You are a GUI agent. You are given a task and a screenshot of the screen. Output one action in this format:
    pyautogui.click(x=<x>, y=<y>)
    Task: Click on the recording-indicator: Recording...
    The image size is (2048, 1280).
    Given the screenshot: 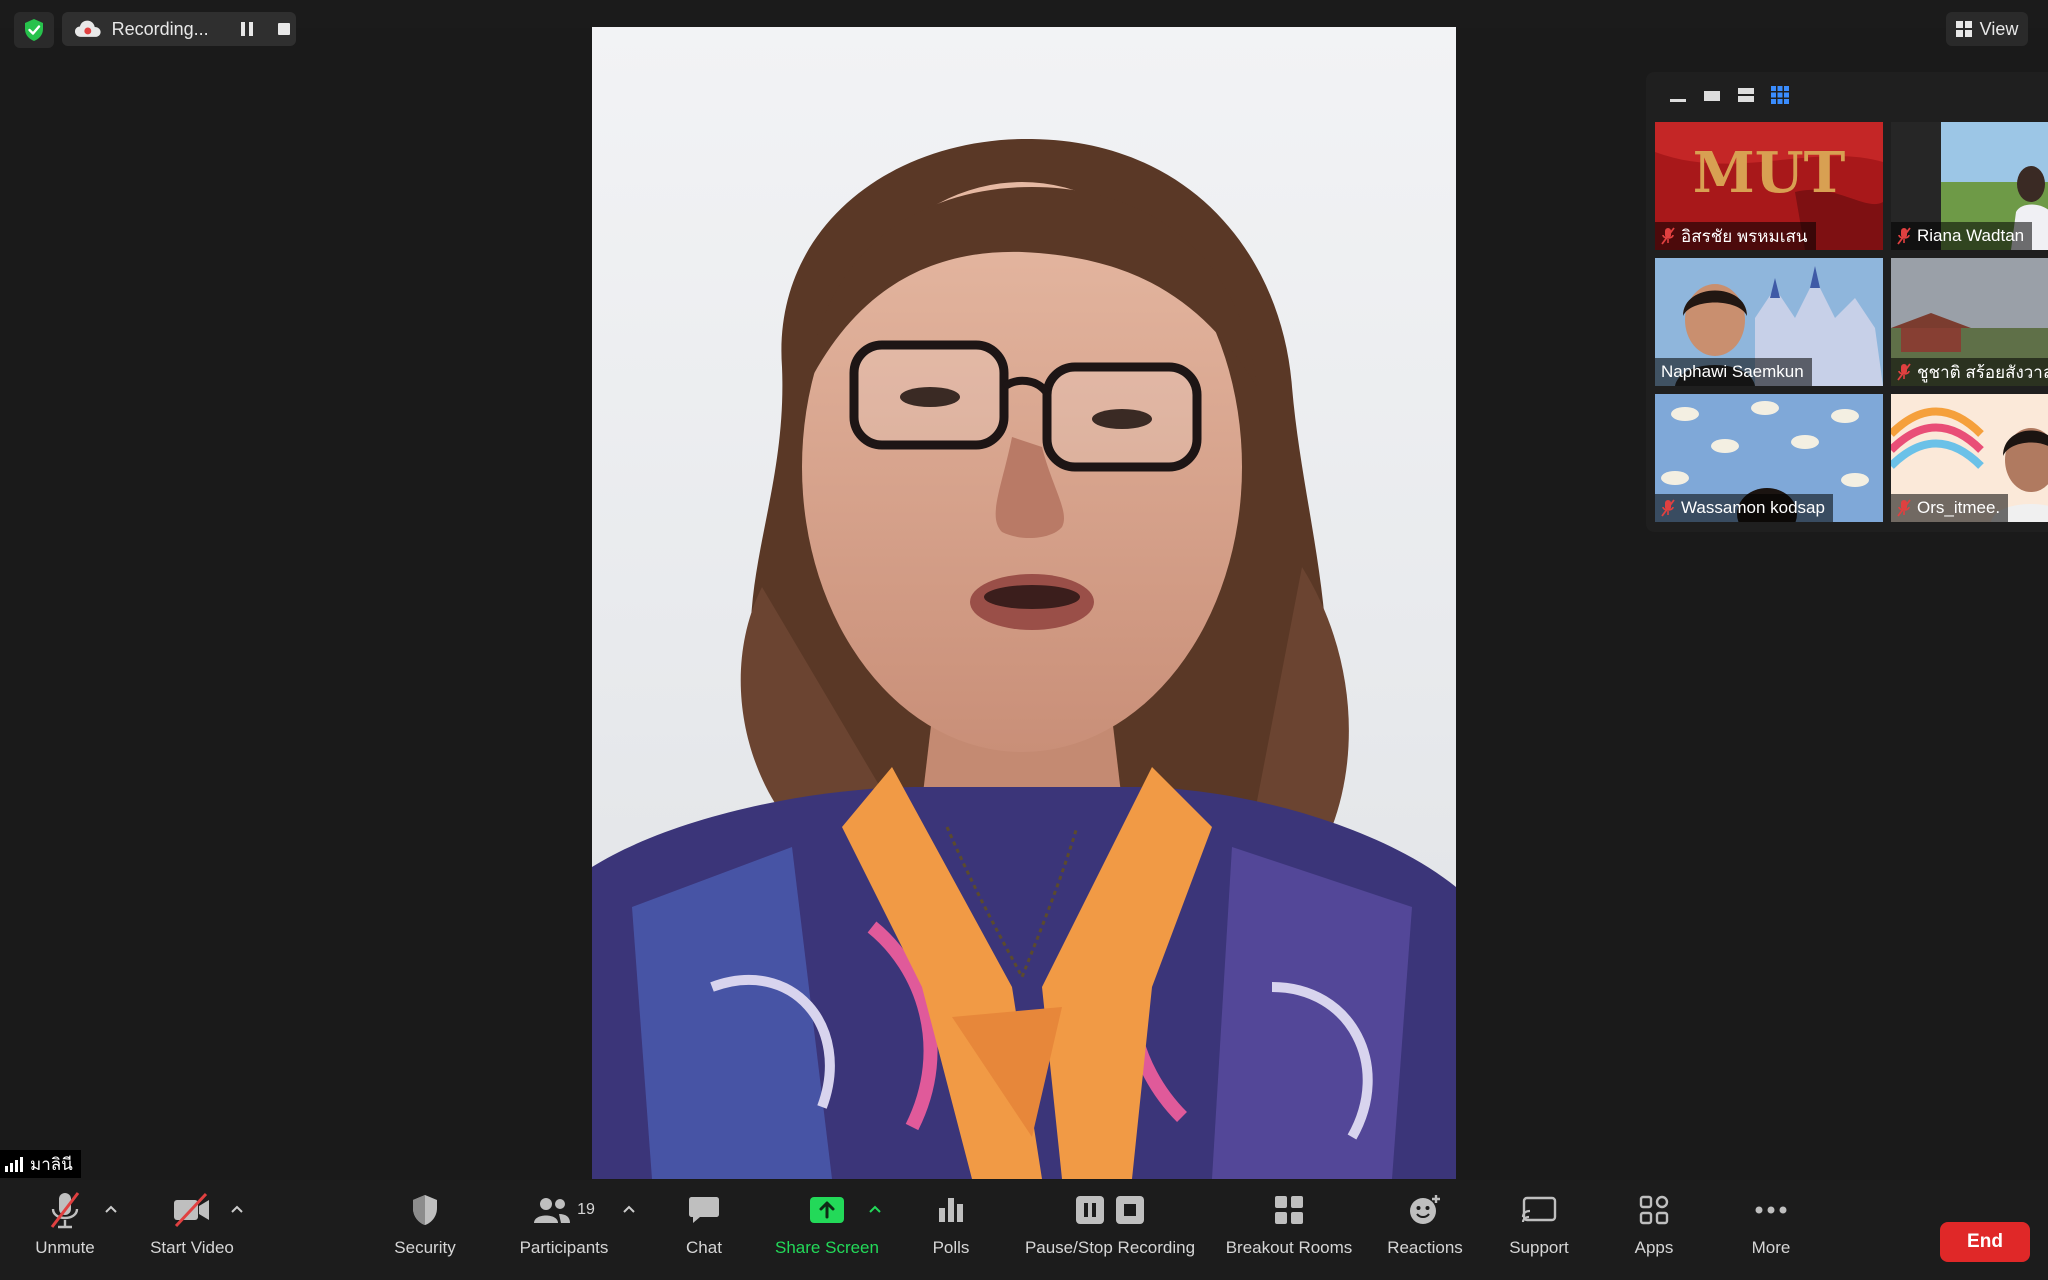 What is the action you would take?
    pyautogui.click(x=179, y=29)
    